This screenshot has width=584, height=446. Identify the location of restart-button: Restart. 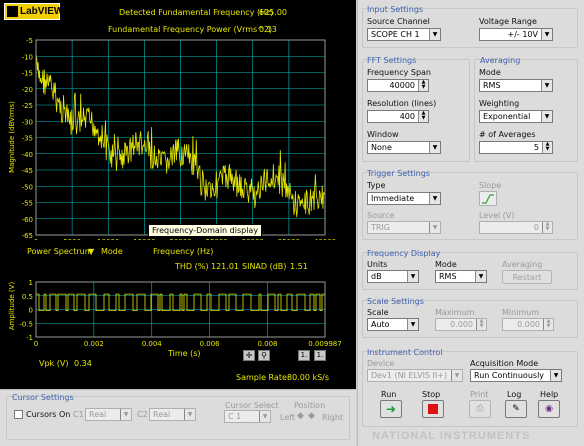
(527, 277).